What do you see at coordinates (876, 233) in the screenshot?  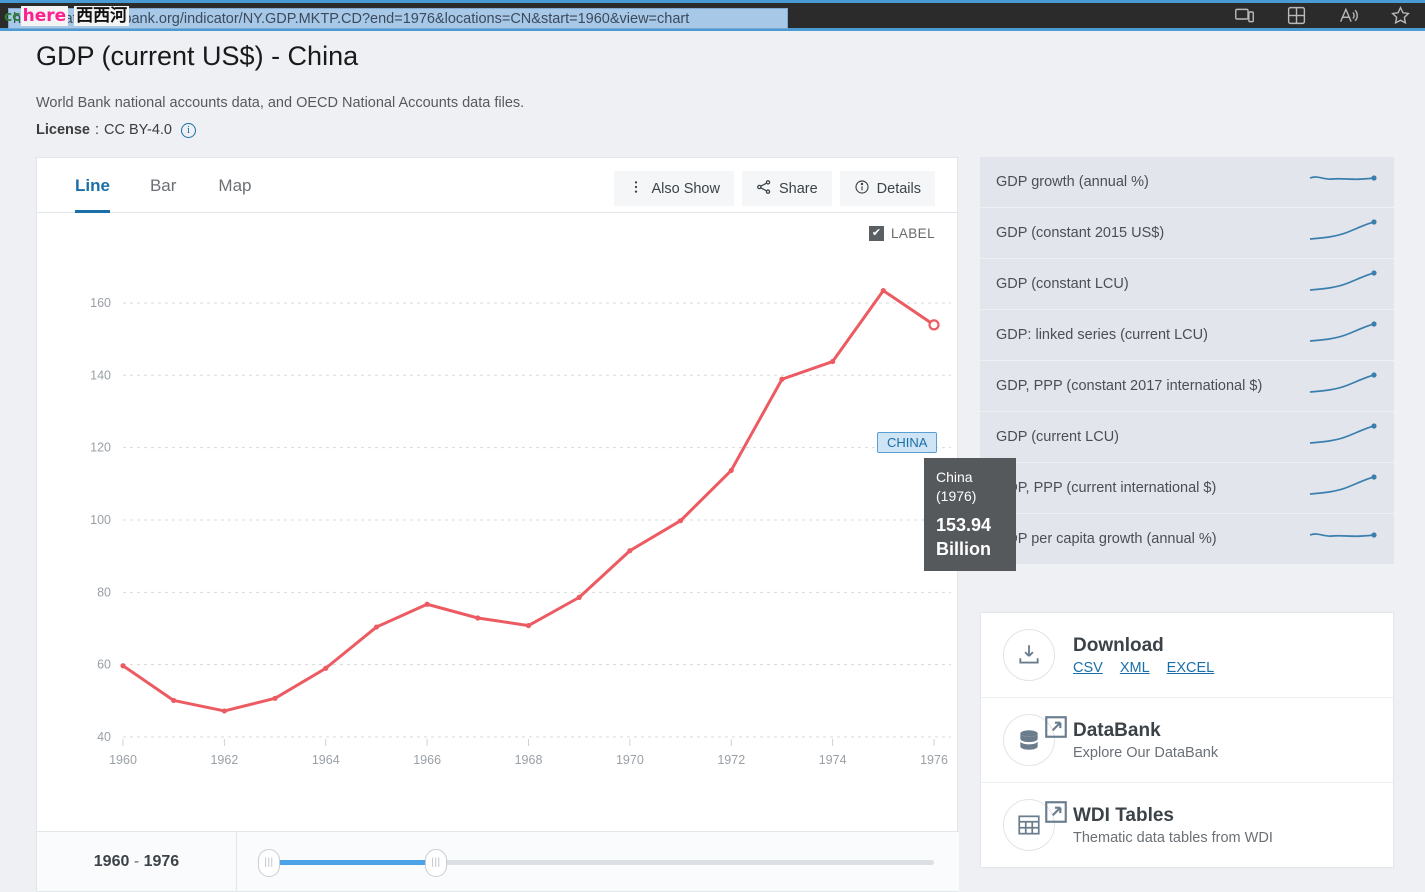 I see `label-checkbox: ✔` at bounding box center [876, 233].